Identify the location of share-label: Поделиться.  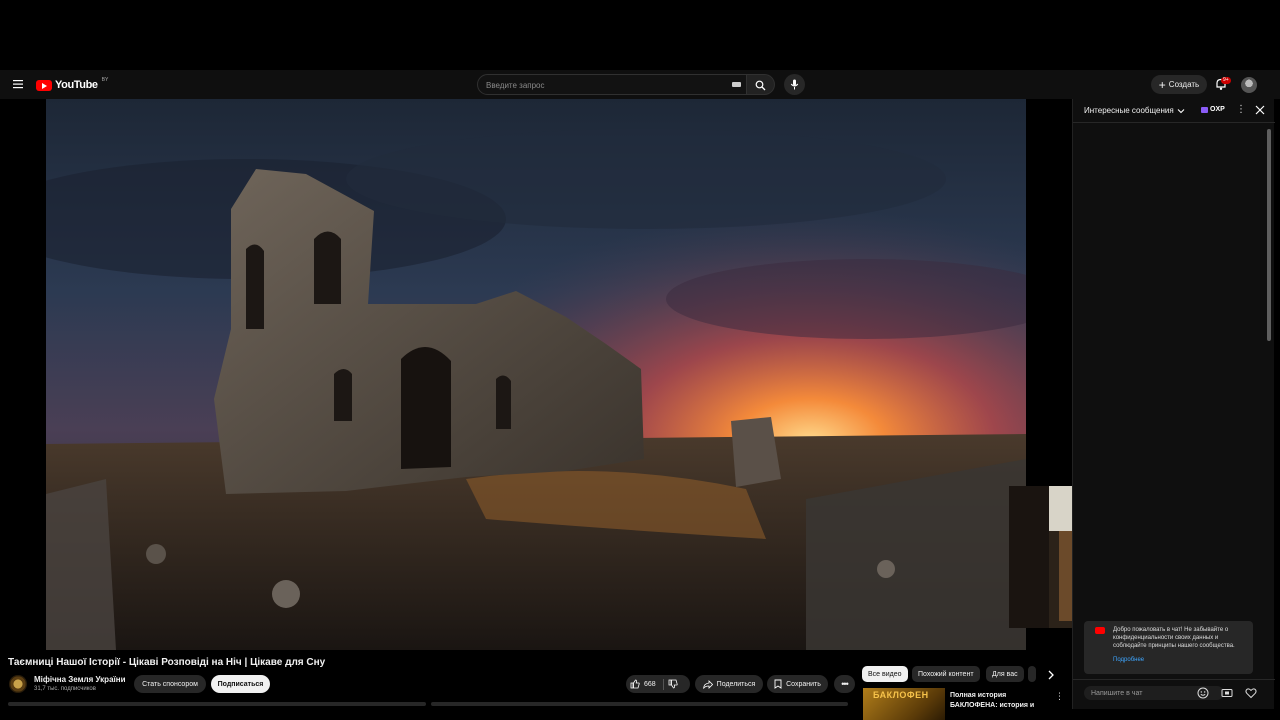
(736, 684).